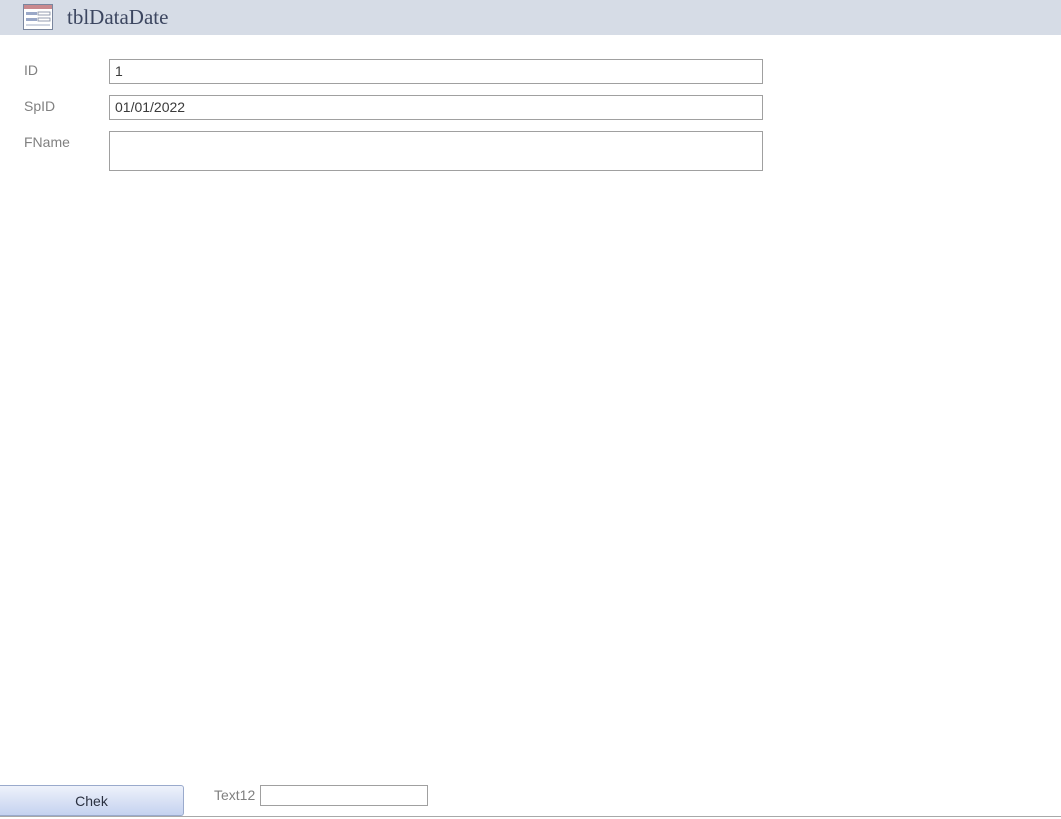  I want to click on text12-input, so click(344, 795).